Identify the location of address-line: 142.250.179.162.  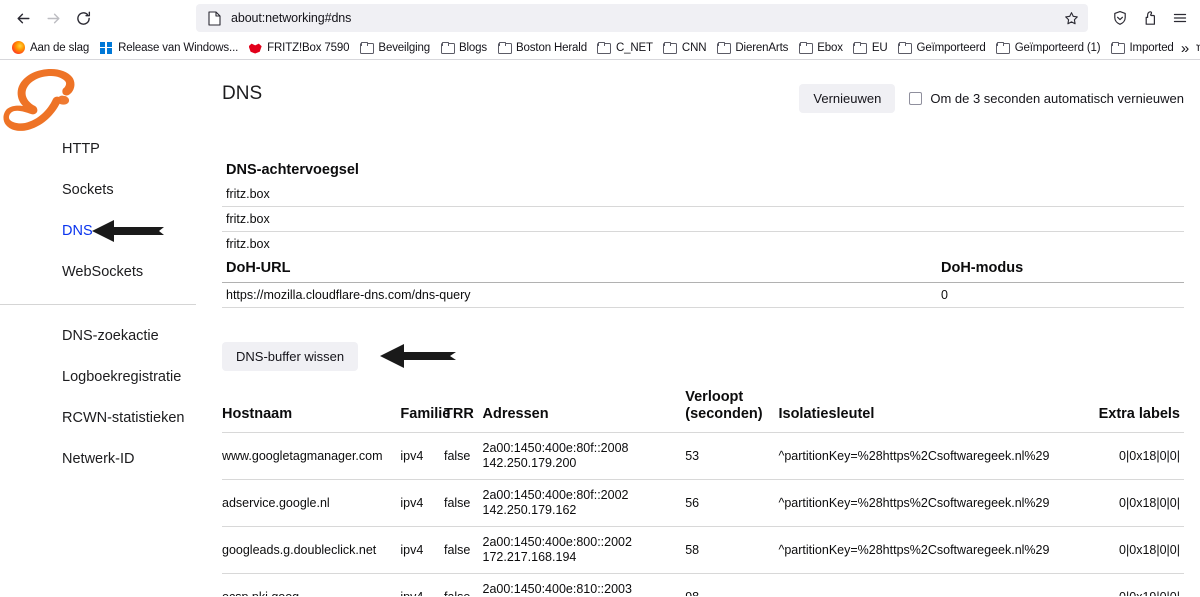
(529, 510).